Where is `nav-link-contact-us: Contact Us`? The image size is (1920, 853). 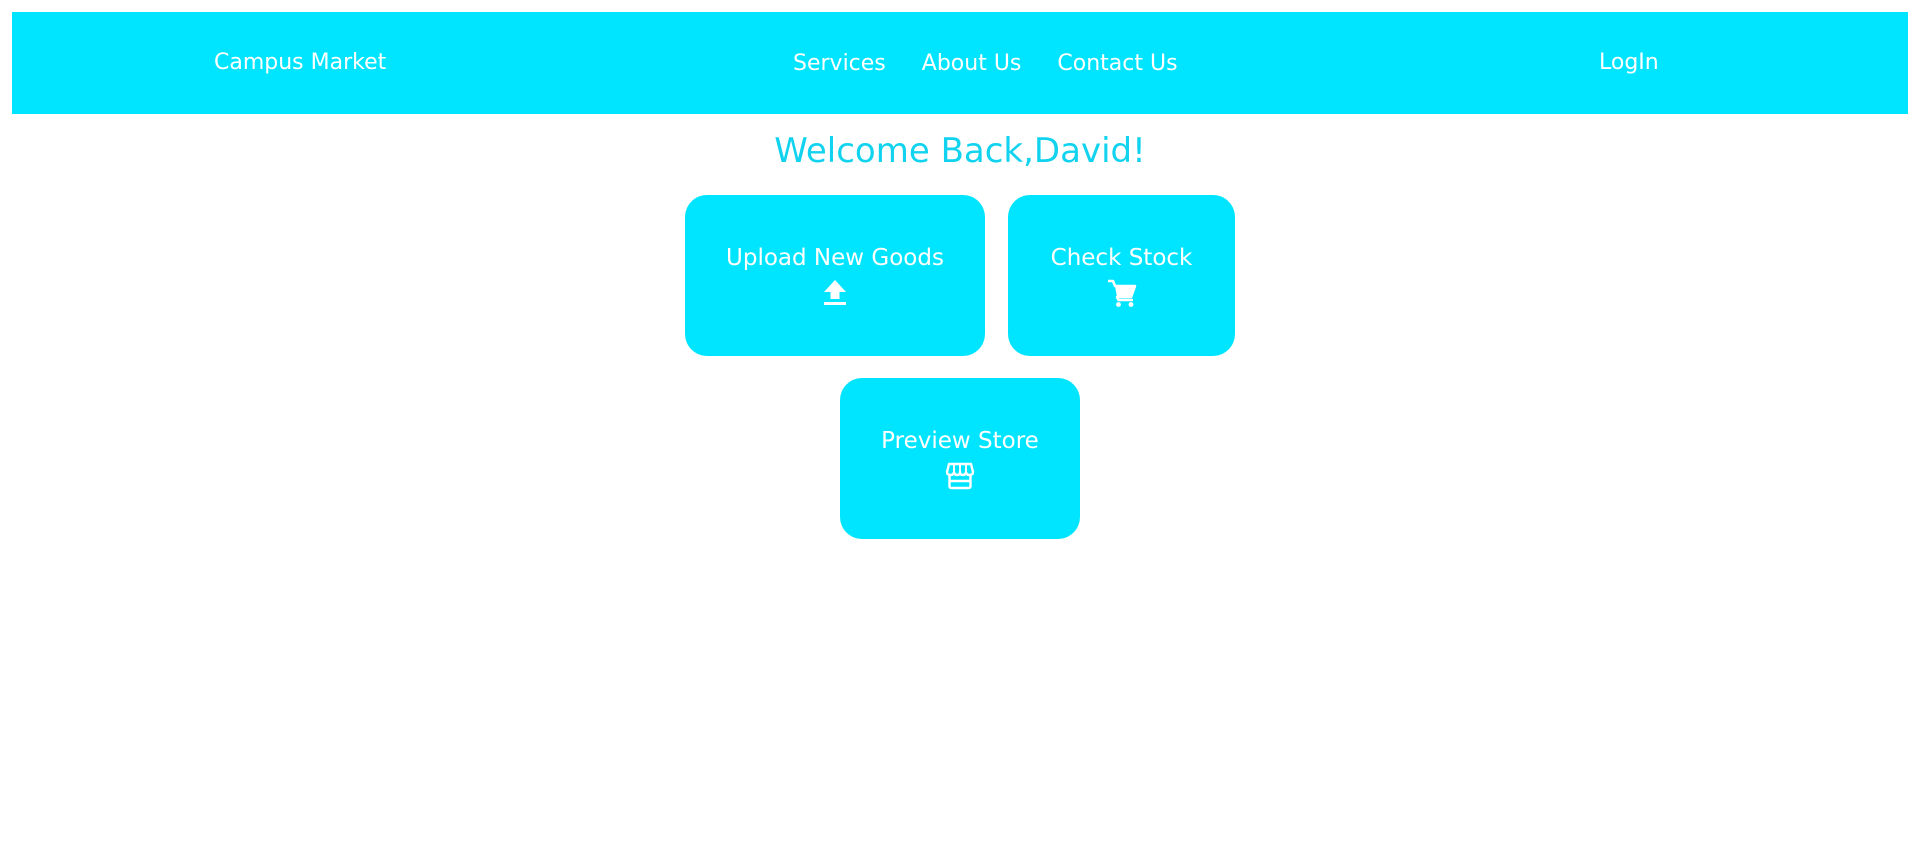
nav-link-contact-us: Contact Us is located at coordinates (1117, 63).